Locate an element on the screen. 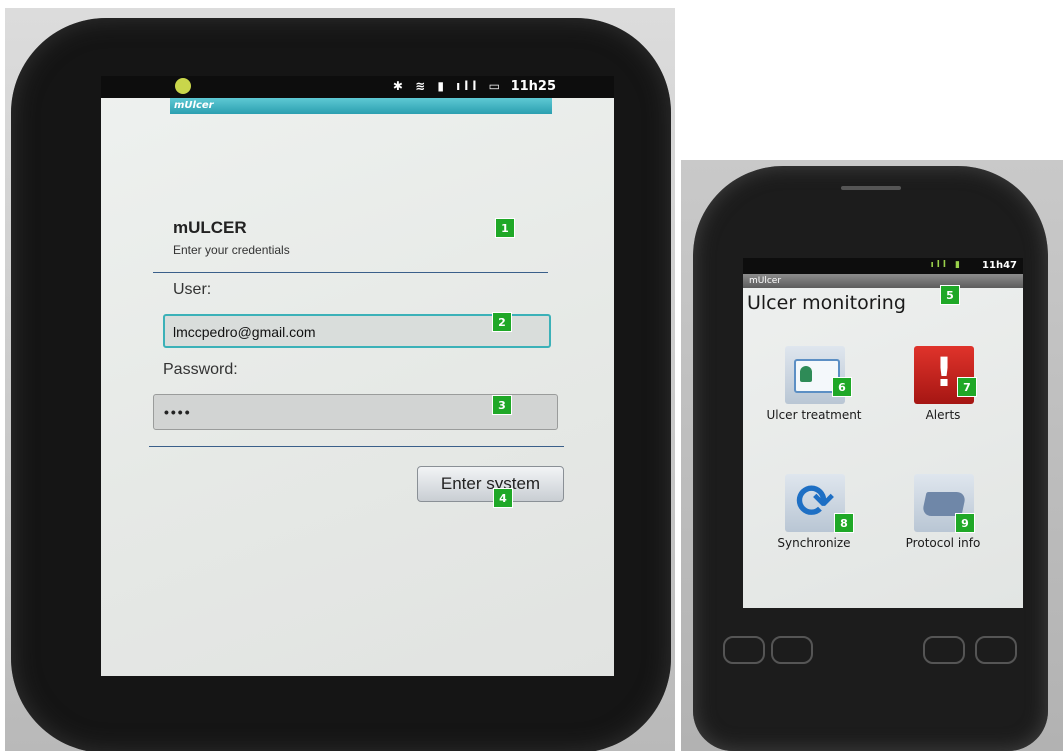 The image size is (1063, 751). annotation-badge-3: 3 is located at coordinates (502, 405).